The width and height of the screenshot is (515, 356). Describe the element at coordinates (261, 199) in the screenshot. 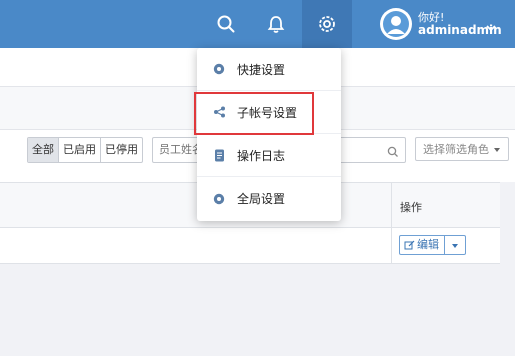

I see `menu-item-label: 全局设置` at that location.